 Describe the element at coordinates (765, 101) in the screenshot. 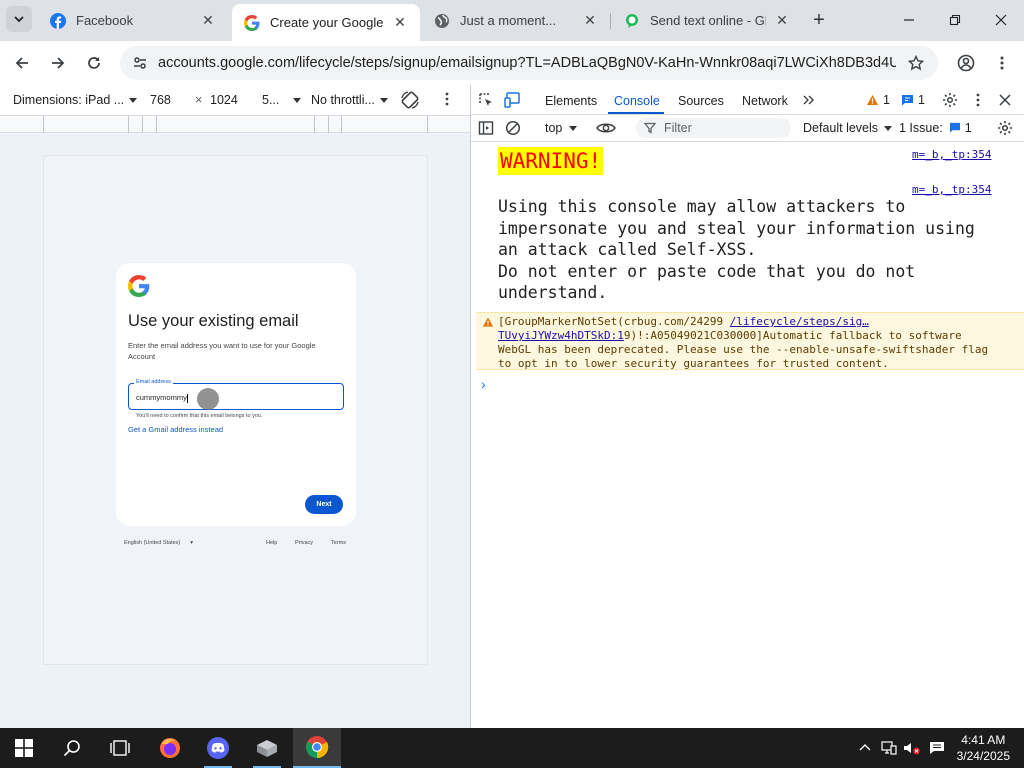

I see `tab-network: Network` at that location.